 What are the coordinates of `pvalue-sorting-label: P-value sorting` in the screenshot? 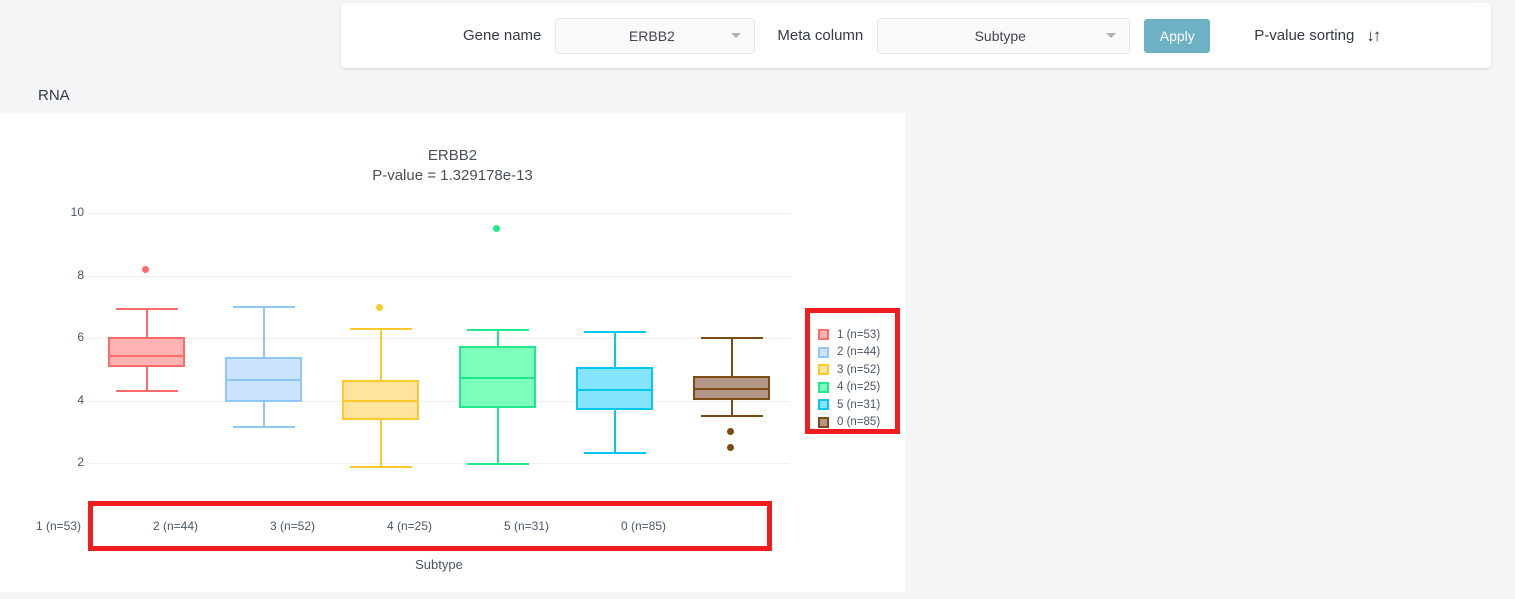 It's located at (1304, 35).